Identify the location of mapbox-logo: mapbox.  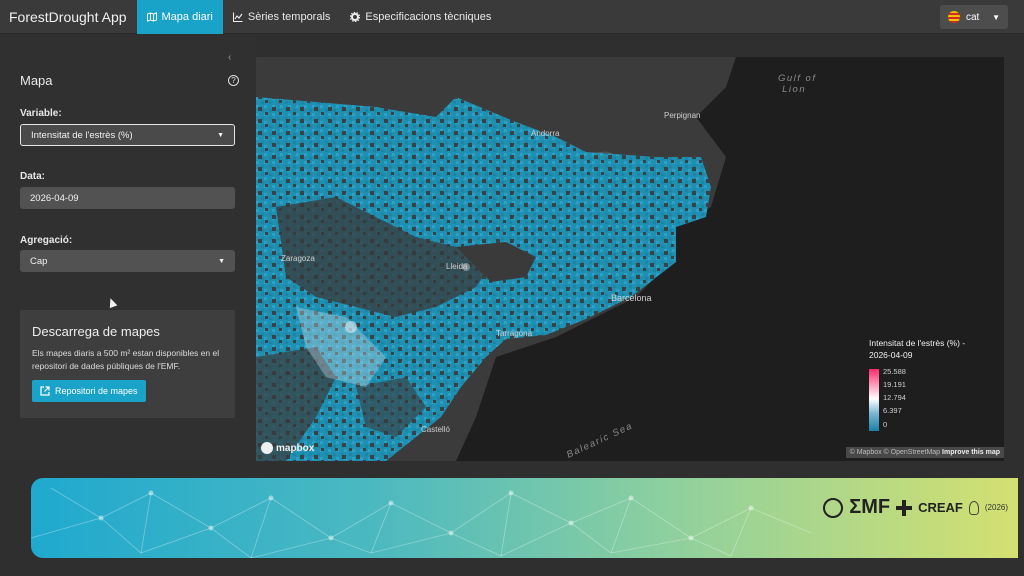
(287, 448).